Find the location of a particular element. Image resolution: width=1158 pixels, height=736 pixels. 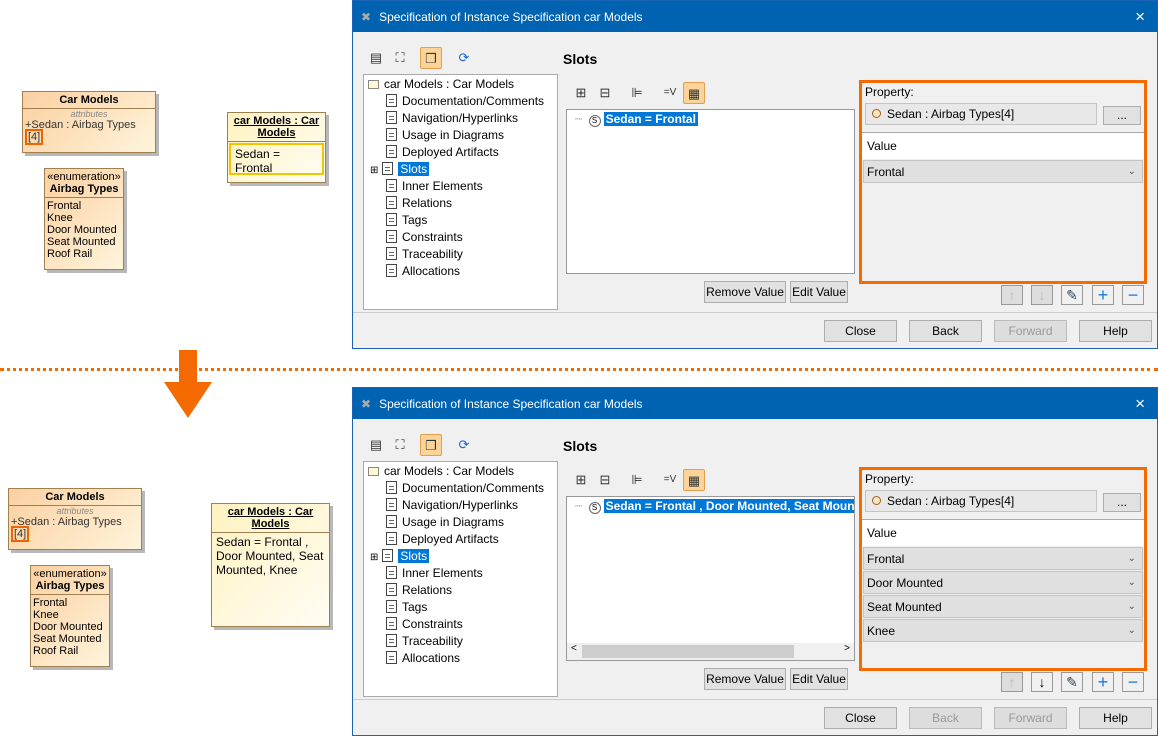

stereotype: «enumeration» is located at coordinates (70, 574).